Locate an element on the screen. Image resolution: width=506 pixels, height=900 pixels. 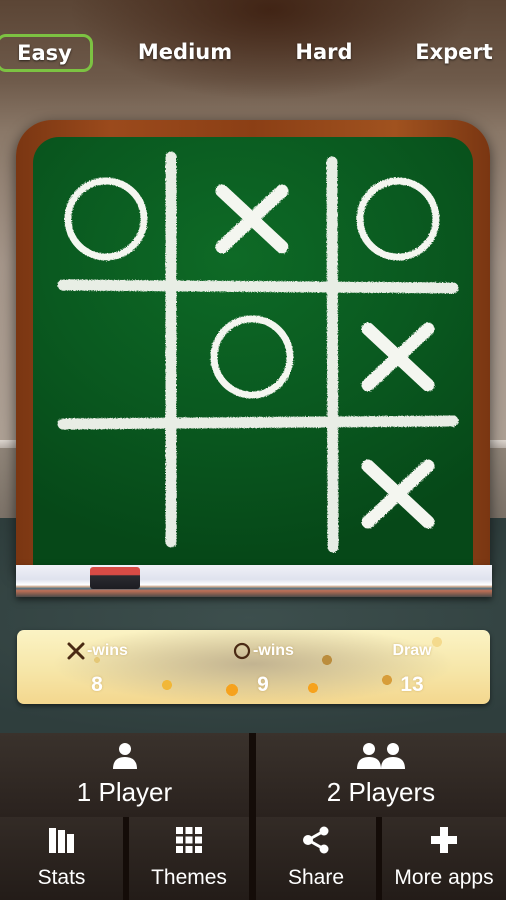
stats-button: Stats is located at coordinates (61, 858).